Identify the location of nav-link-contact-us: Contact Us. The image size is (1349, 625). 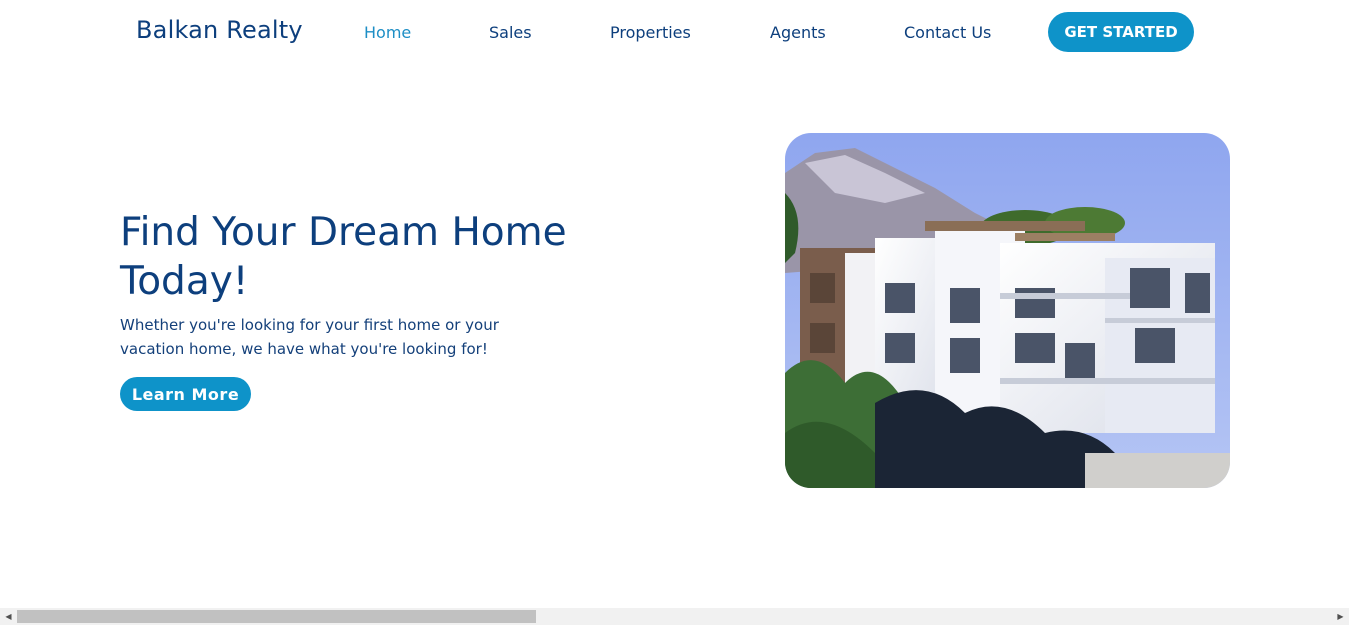
(947, 32).